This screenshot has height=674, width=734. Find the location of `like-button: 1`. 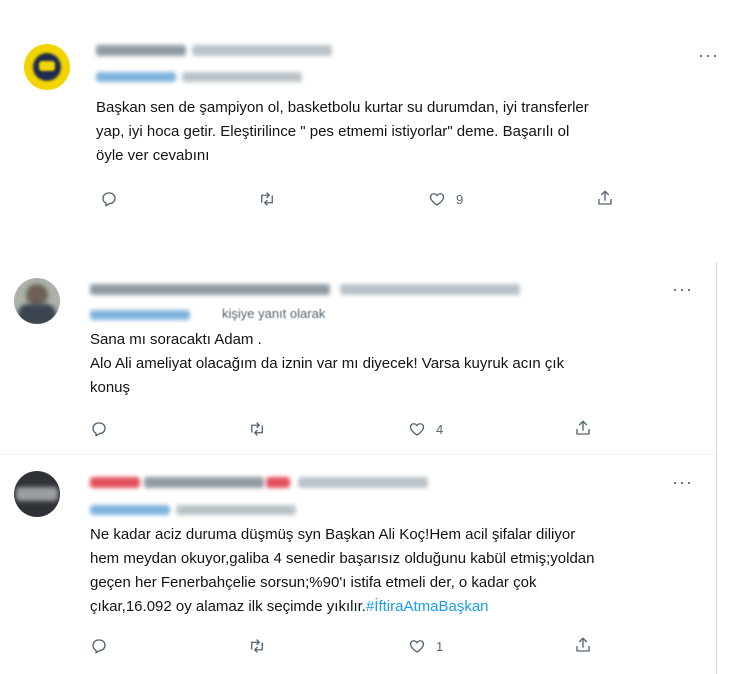

like-button: 1 is located at coordinates (425, 646).